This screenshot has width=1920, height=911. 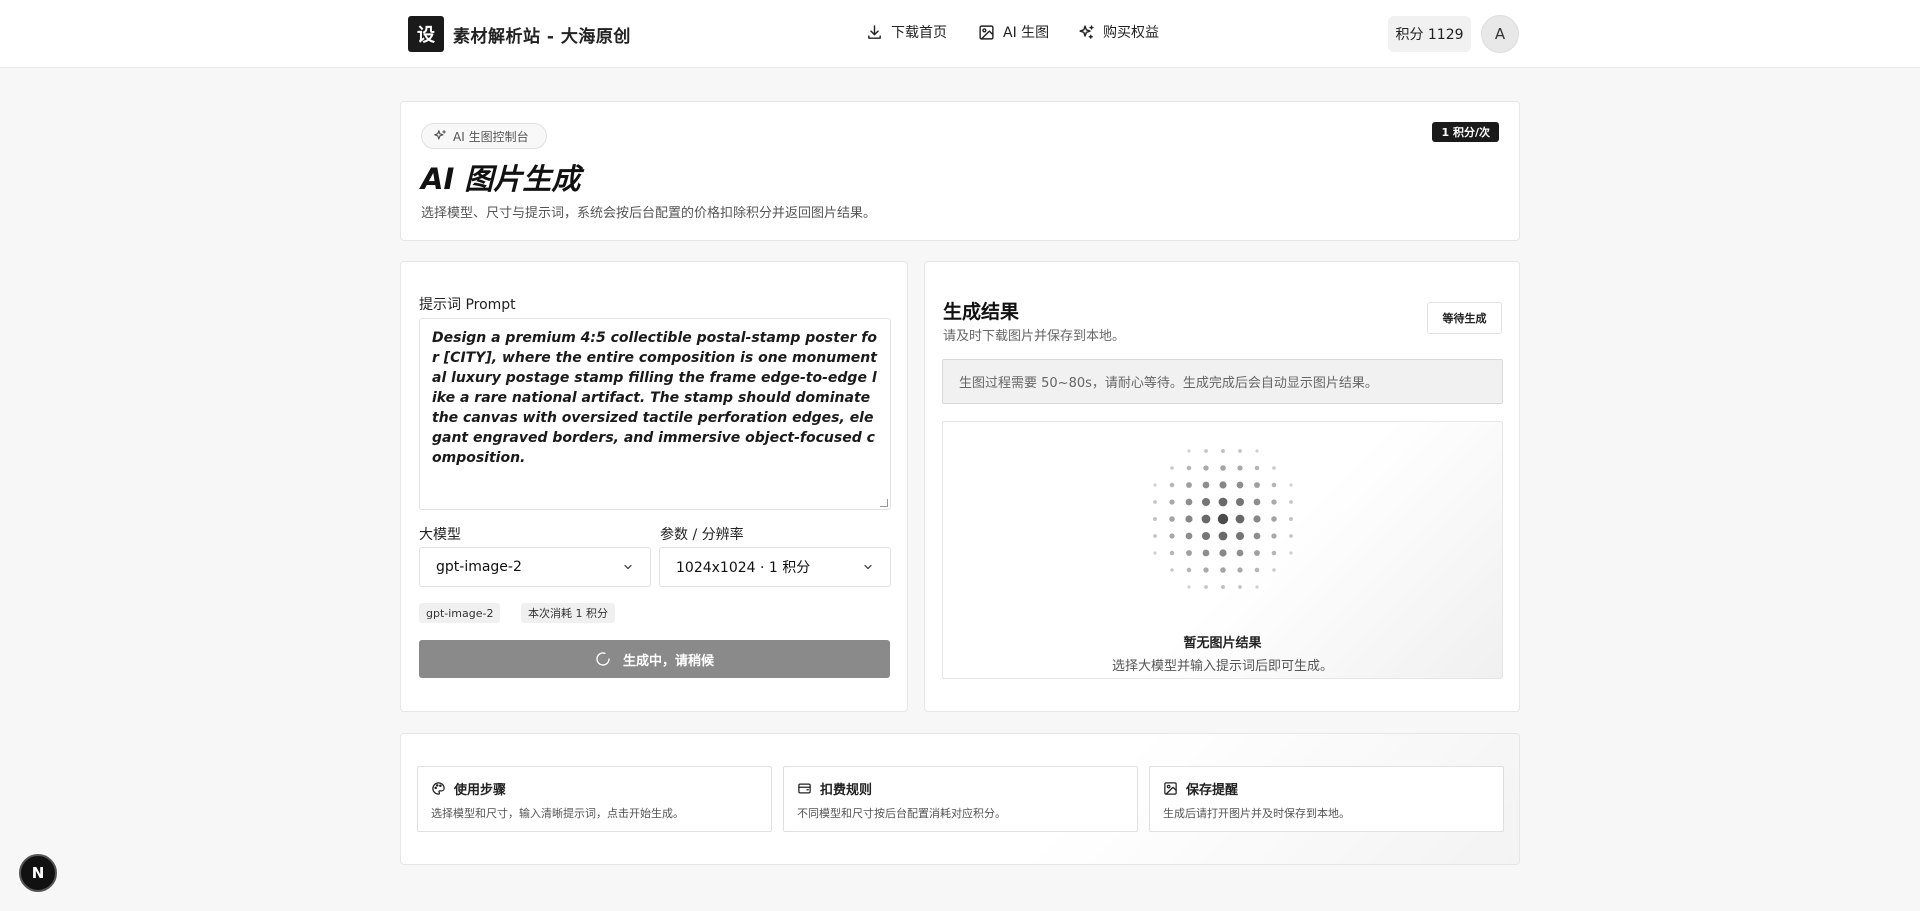 What do you see at coordinates (1086, 31) in the screenshot?
I see `sparkles-icon` at bounding box center [1086, 31].